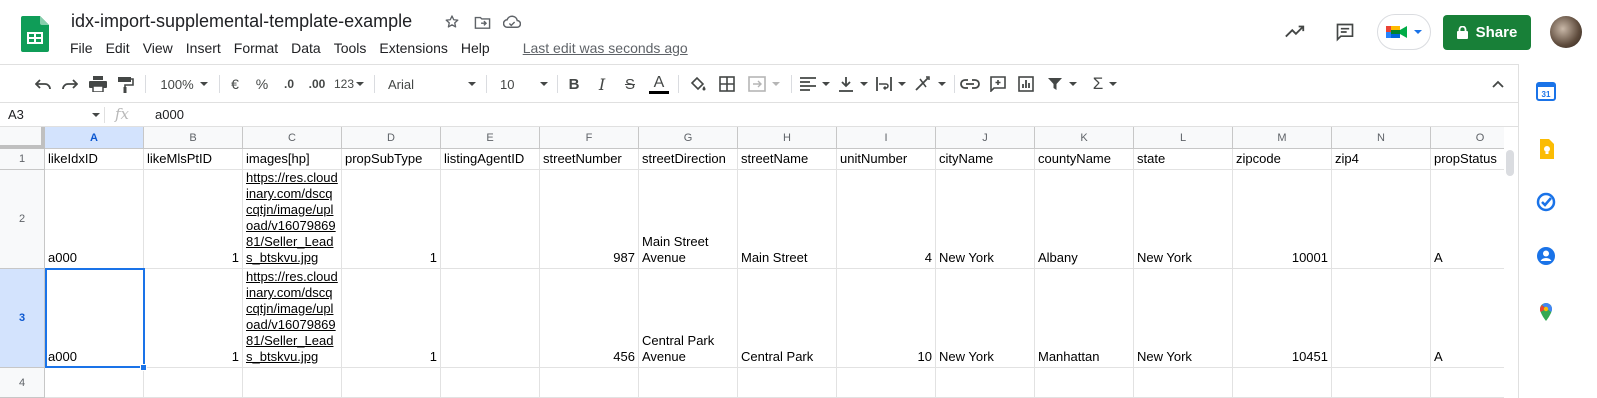 This screenshot has width=1597, height=398. I want to click on cell-f2: 987, so click(589, 219).